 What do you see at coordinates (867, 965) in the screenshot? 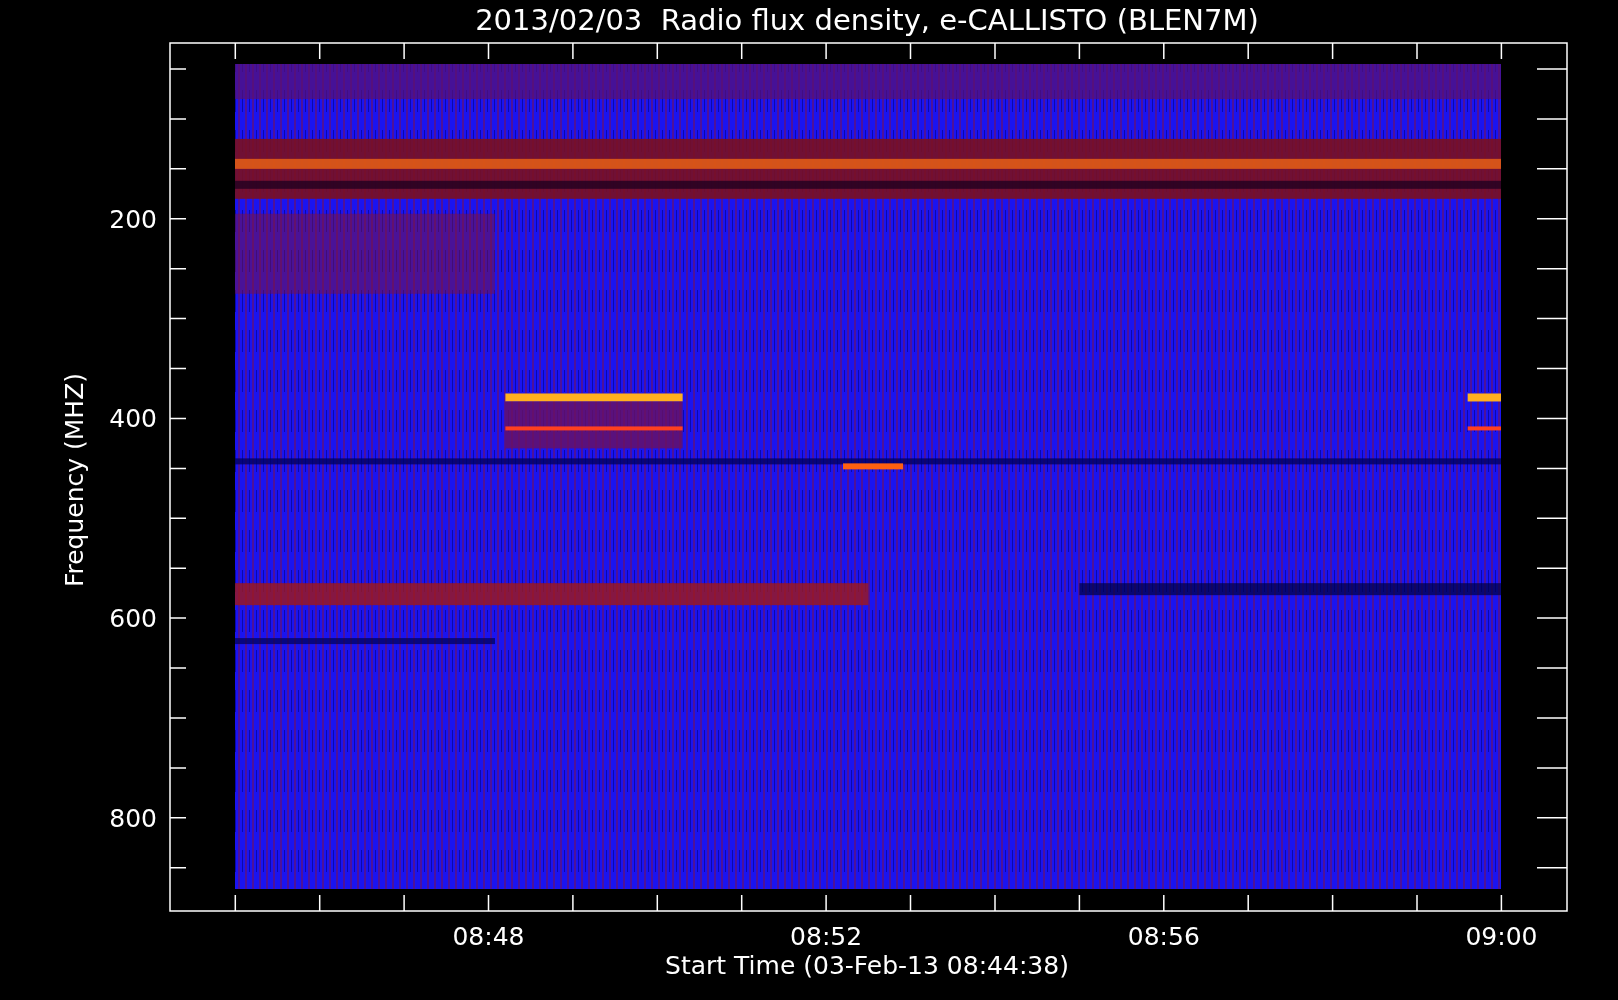
I see `axis-label: Start Time (03-Feb-13 08:44:38)` at bounding box center [867, 965].